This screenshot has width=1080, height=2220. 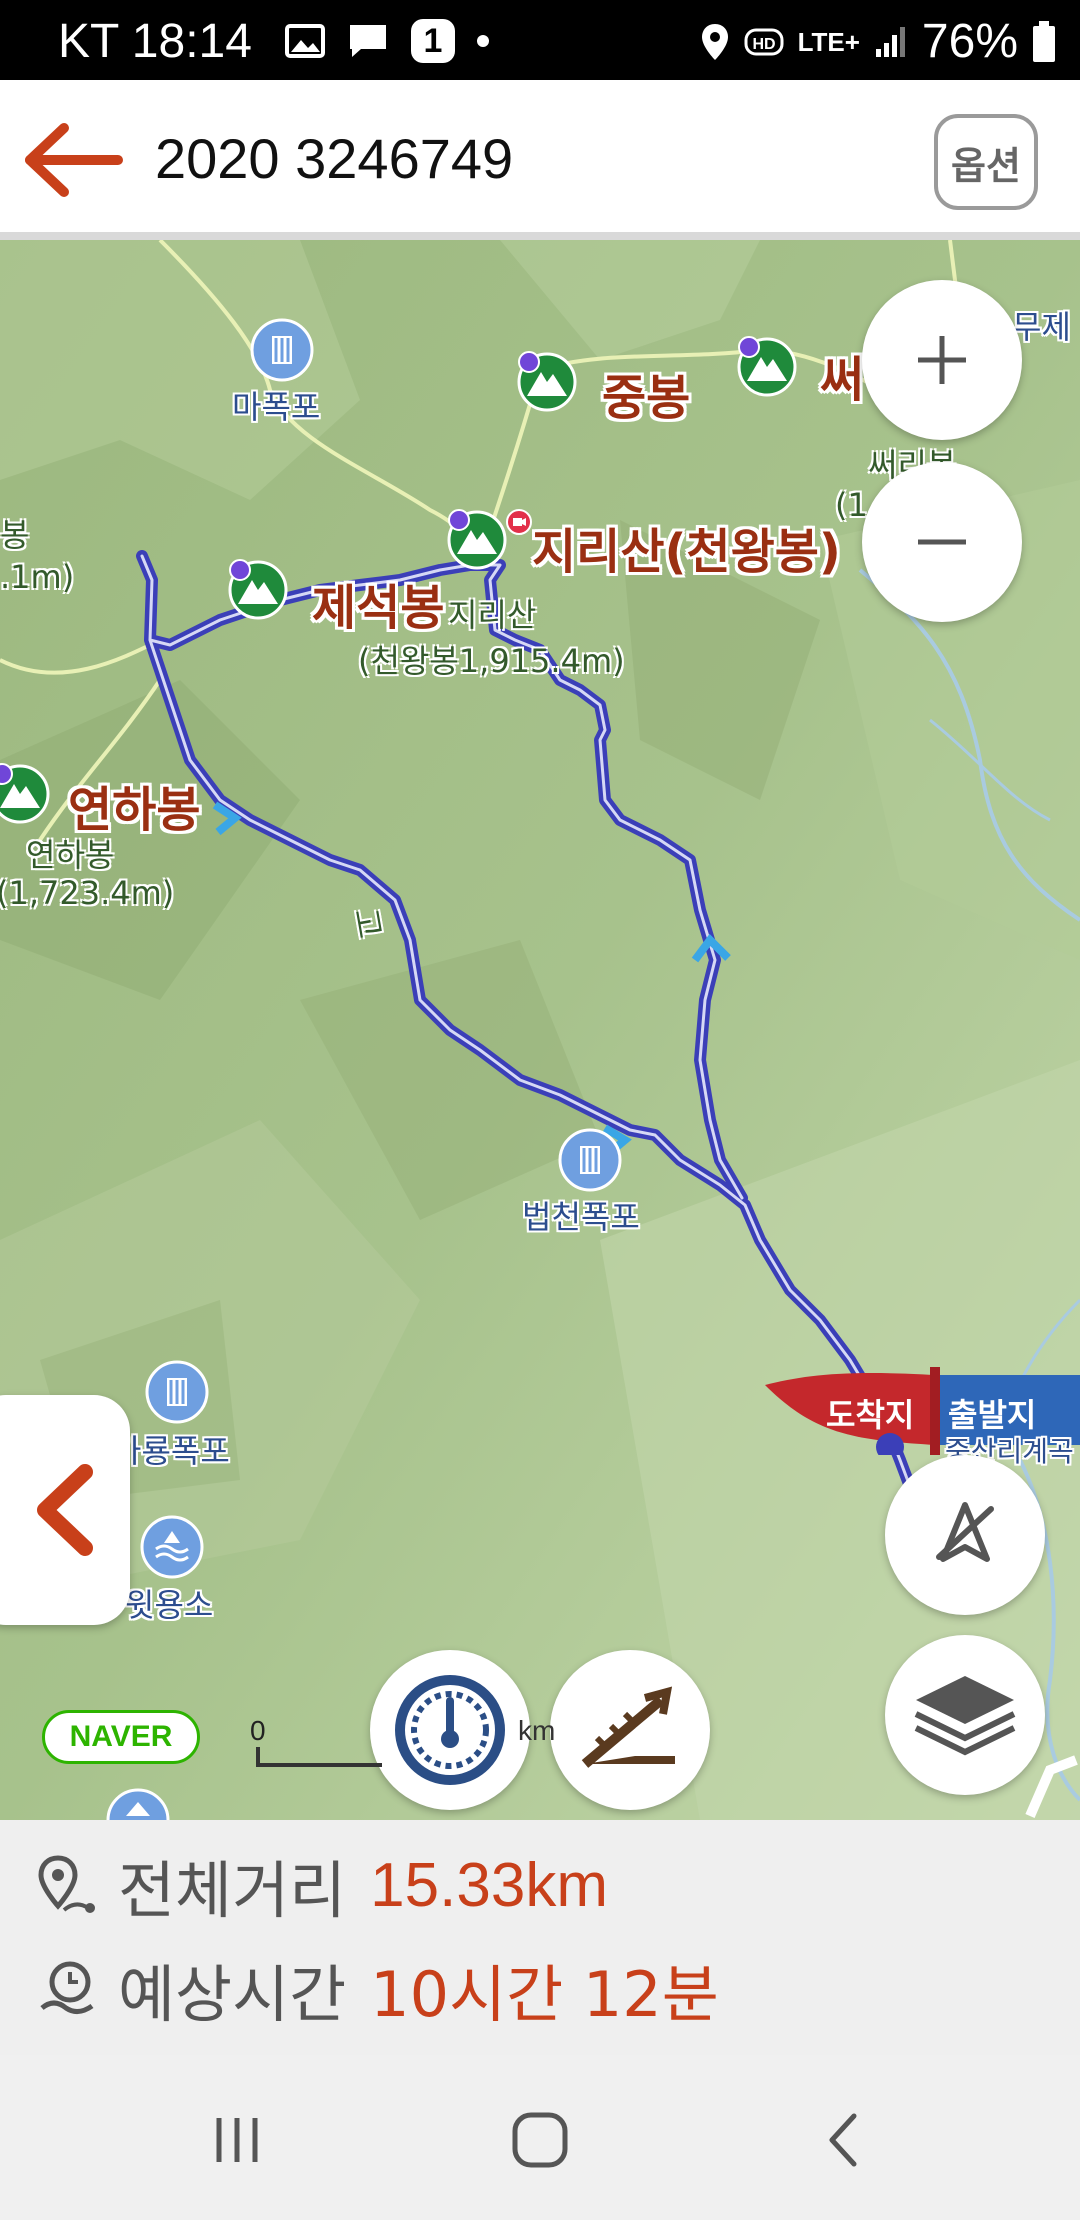 I want to click on scale-bar, so click(x=319, y=1757).